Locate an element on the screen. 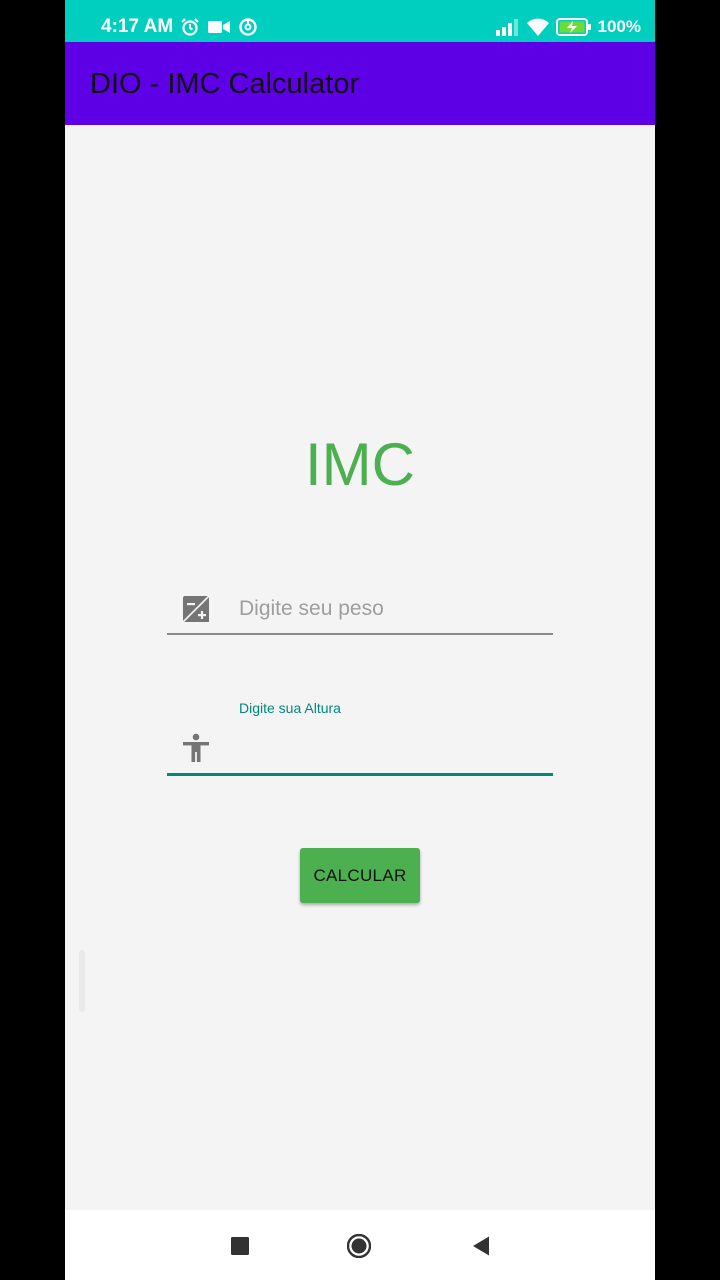 This screenshot has width=720, height=1280. height-label: Digite sua Altura is located at coordinates (290, 708).